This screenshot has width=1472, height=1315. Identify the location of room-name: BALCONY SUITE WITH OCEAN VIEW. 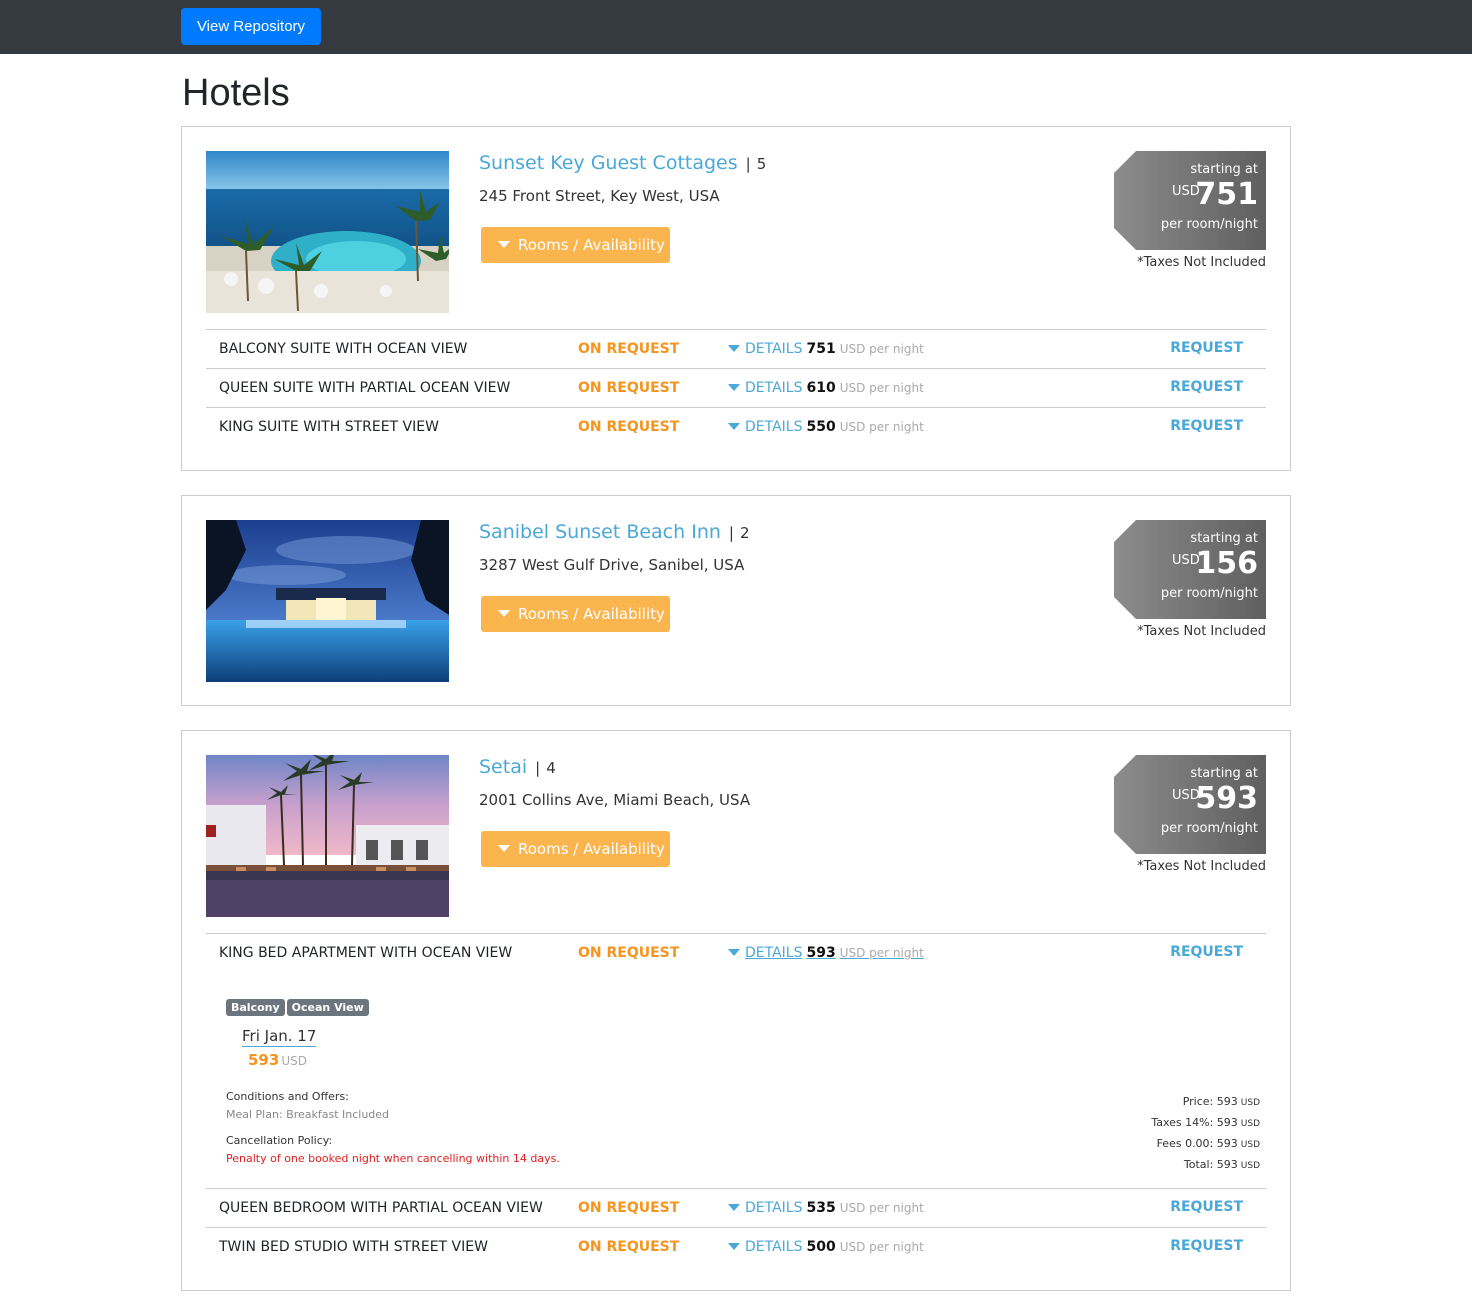
(343, 349).